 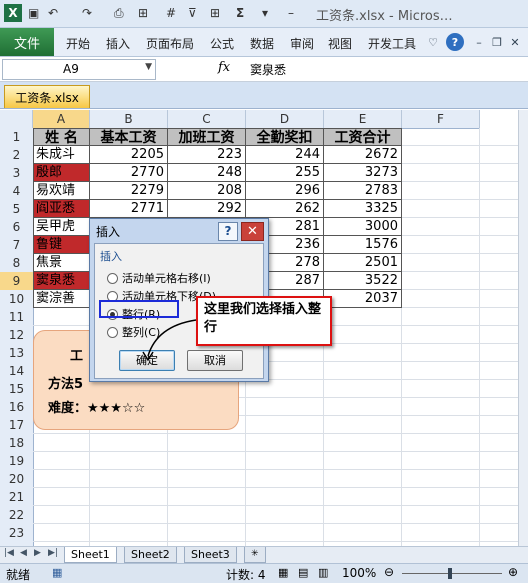 What do you see at coordinates (363, 119) in the screenshot?
I see `column-header: E` at bounding box center [363, 119].